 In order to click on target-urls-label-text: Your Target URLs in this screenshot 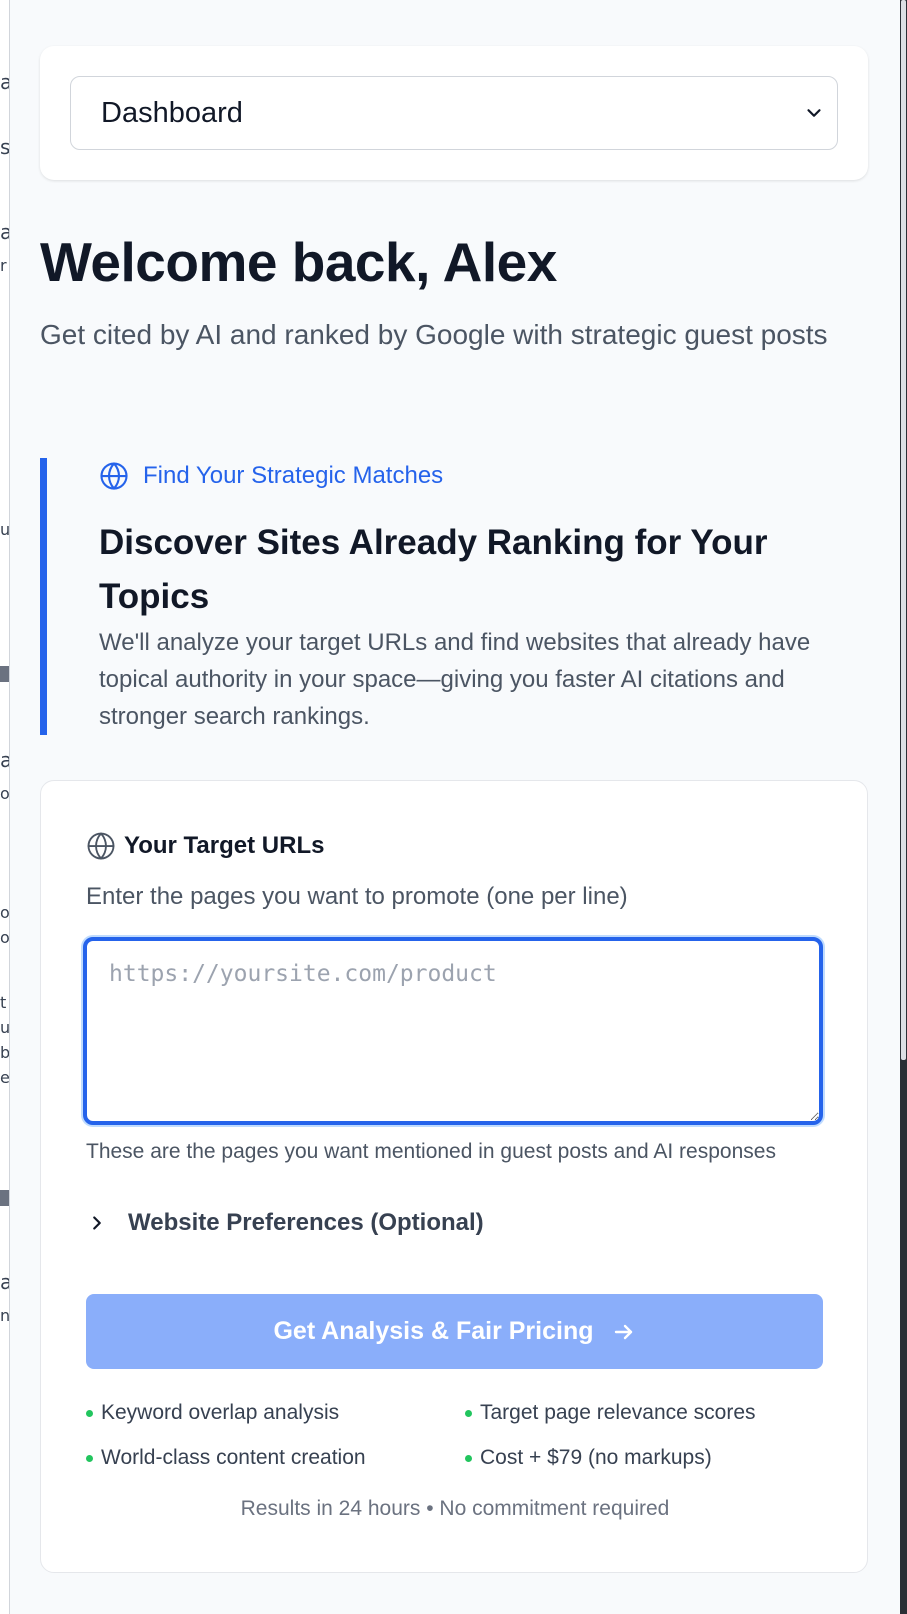, I will do `click(224, 845)`.